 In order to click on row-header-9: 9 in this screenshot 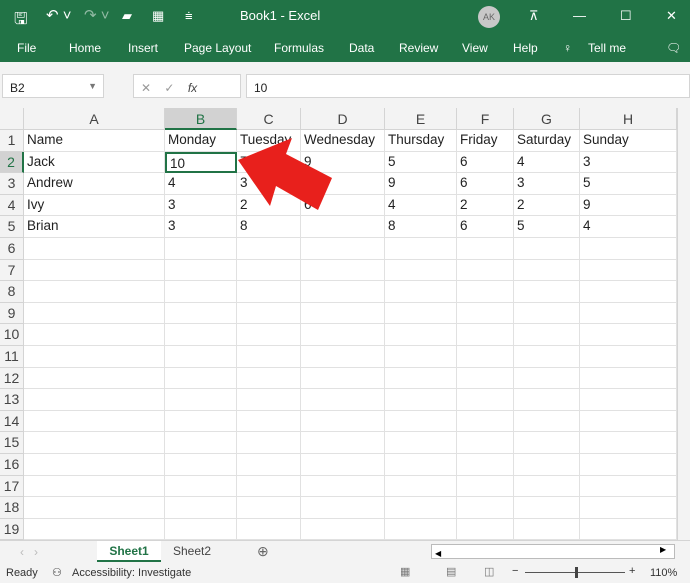, I will do `click(12, 313)`.